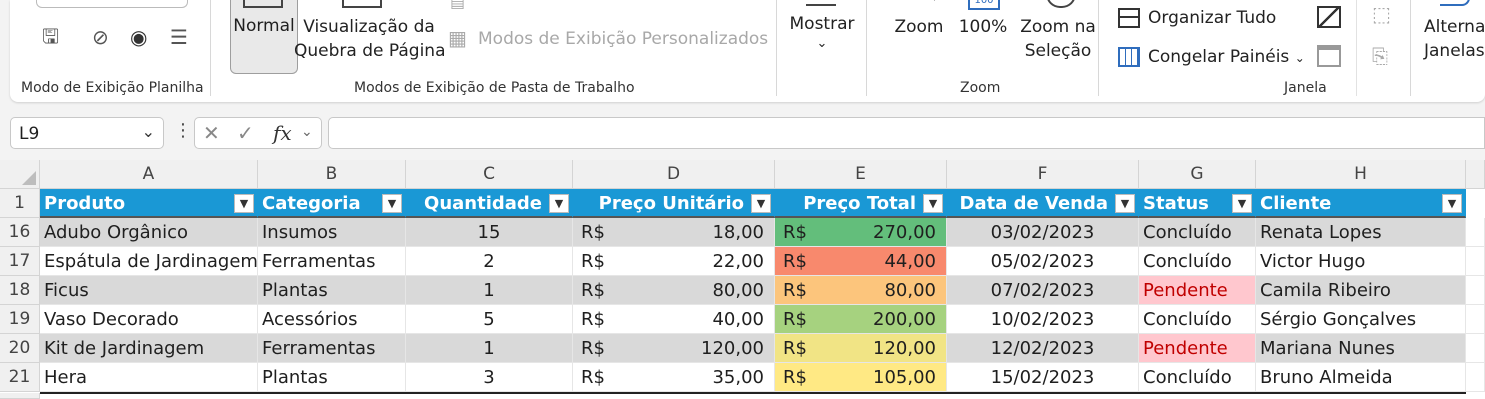 The image size is (1485, 399). I want to click on column-header-b: B, so click(332, 174).